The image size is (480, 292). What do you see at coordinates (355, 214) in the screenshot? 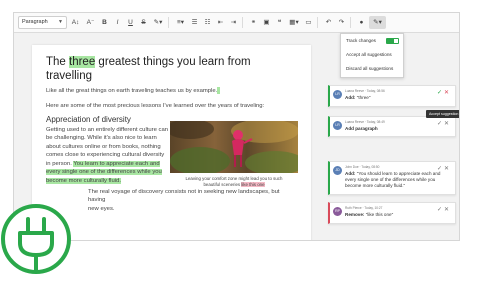
I see `suggestion-action: Remove:` at bounding box center [355, 214].